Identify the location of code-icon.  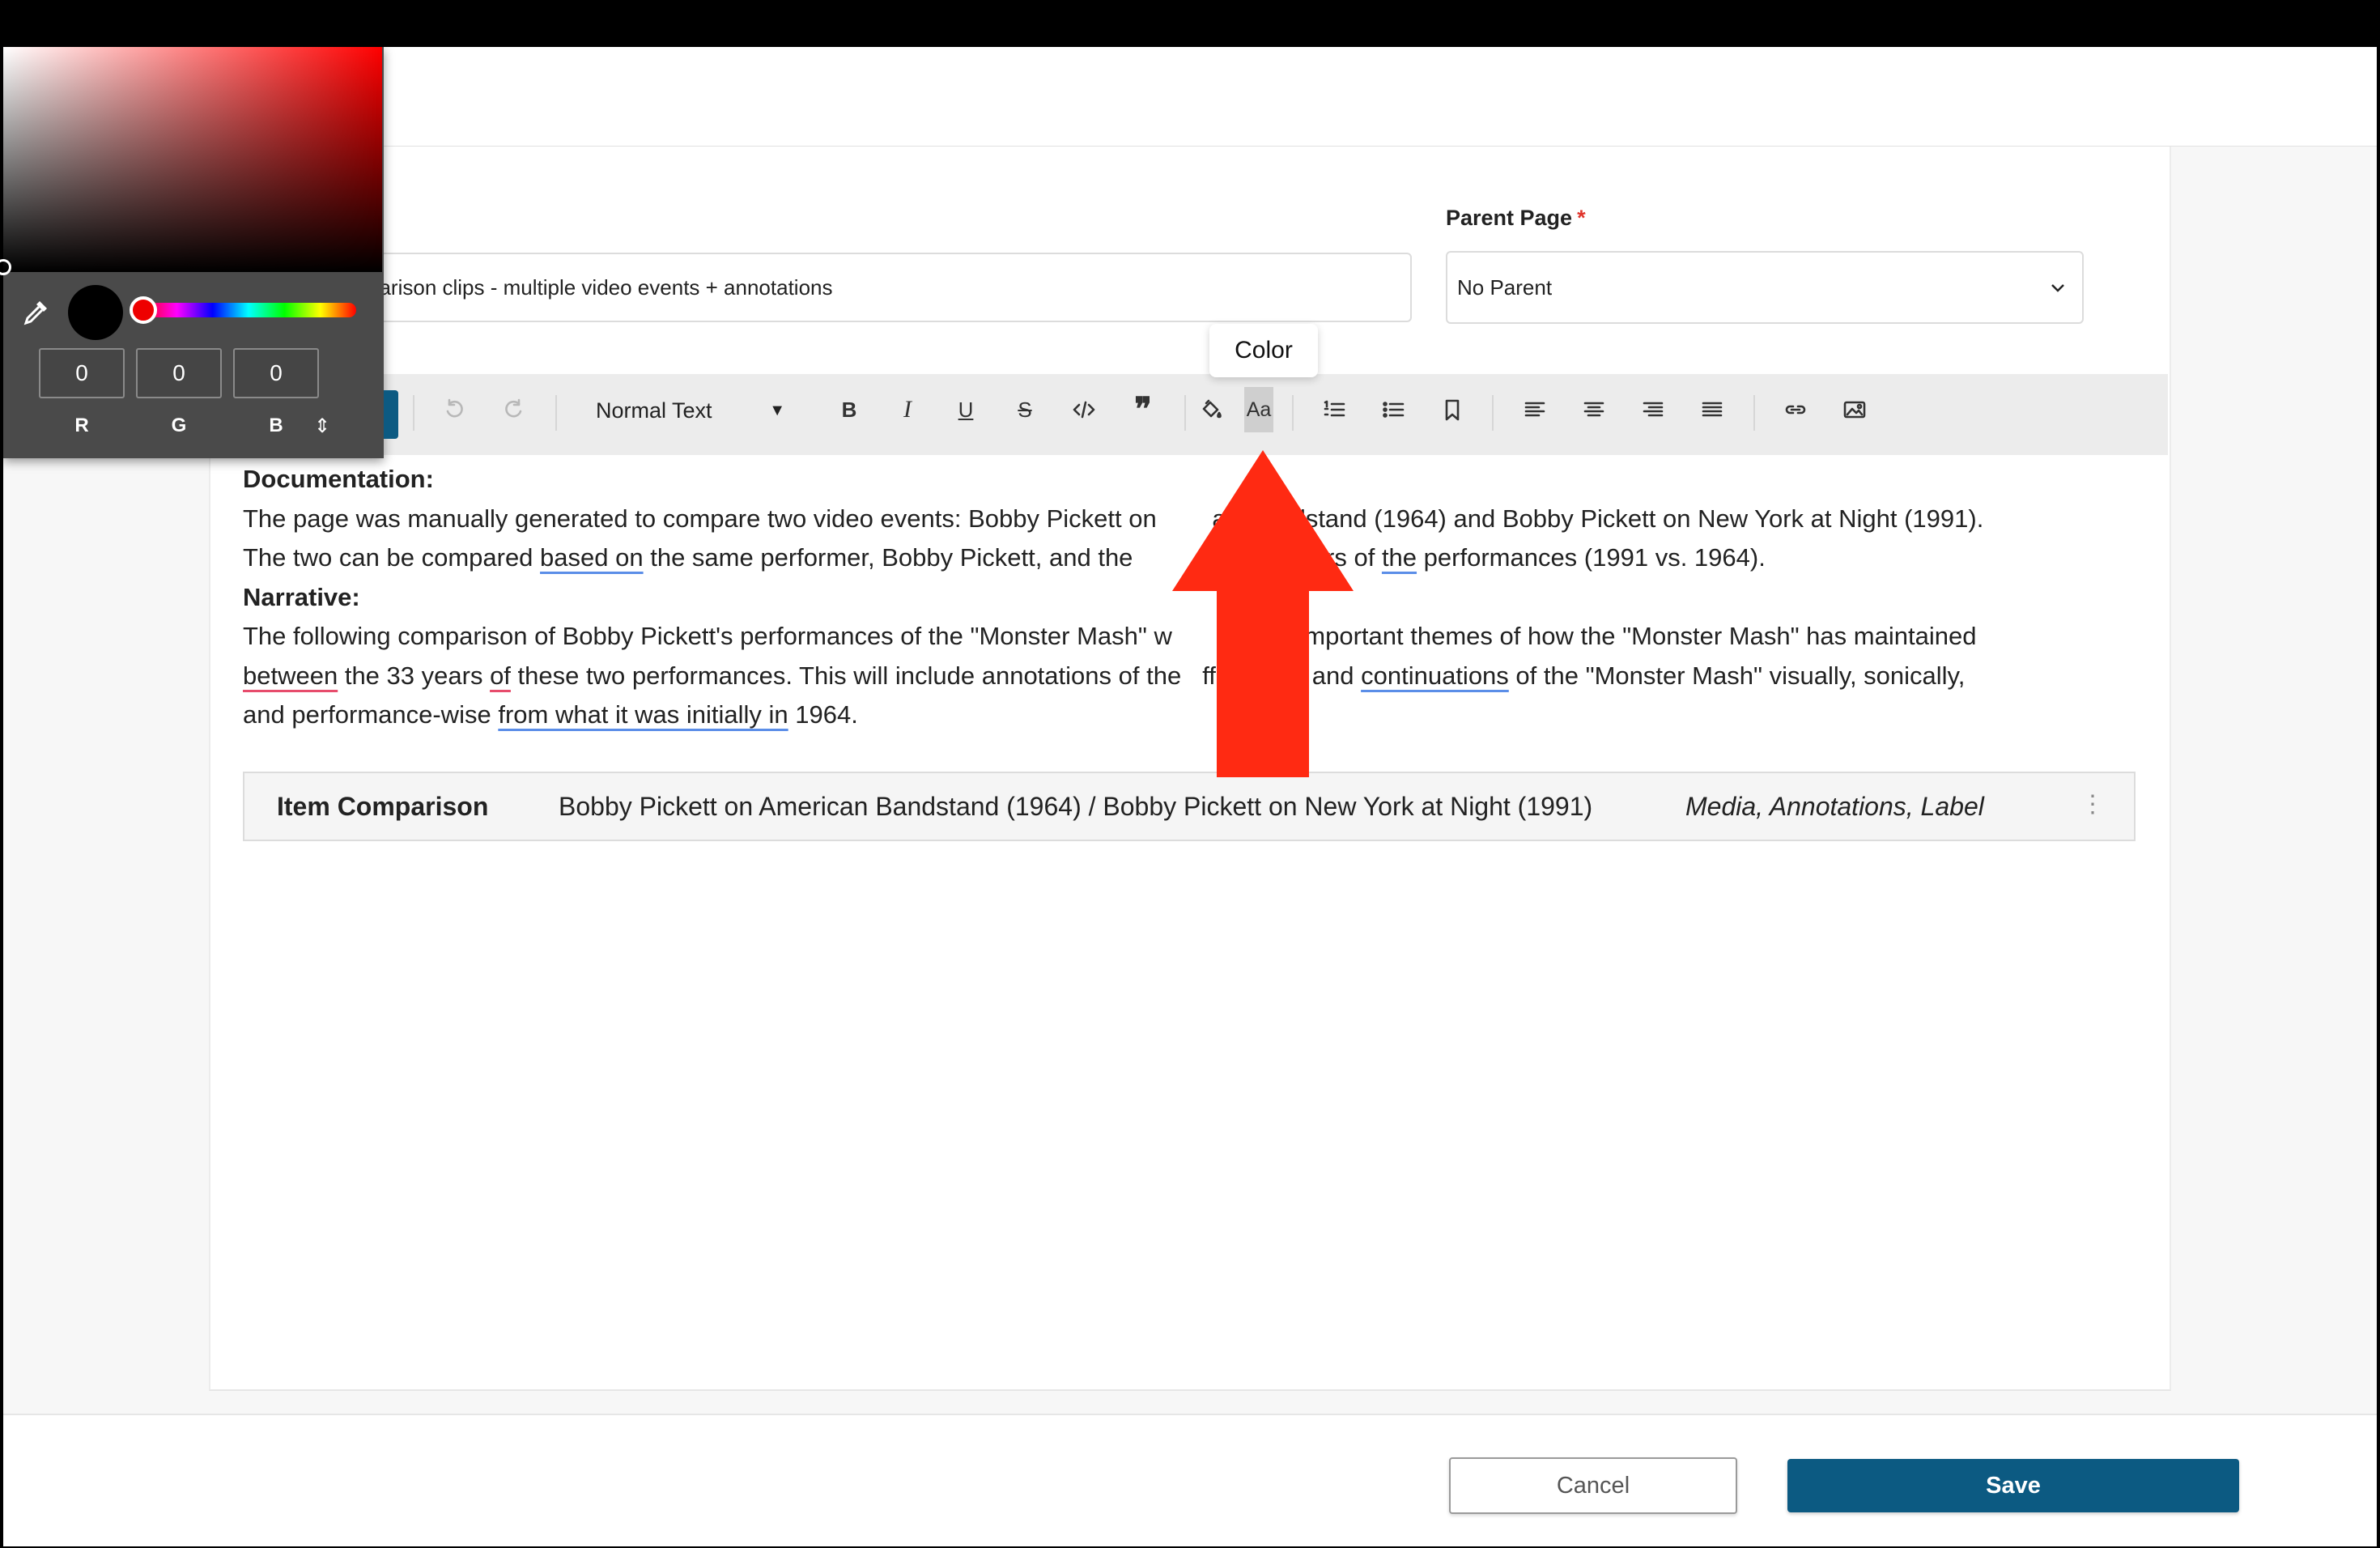
(1084, 410).